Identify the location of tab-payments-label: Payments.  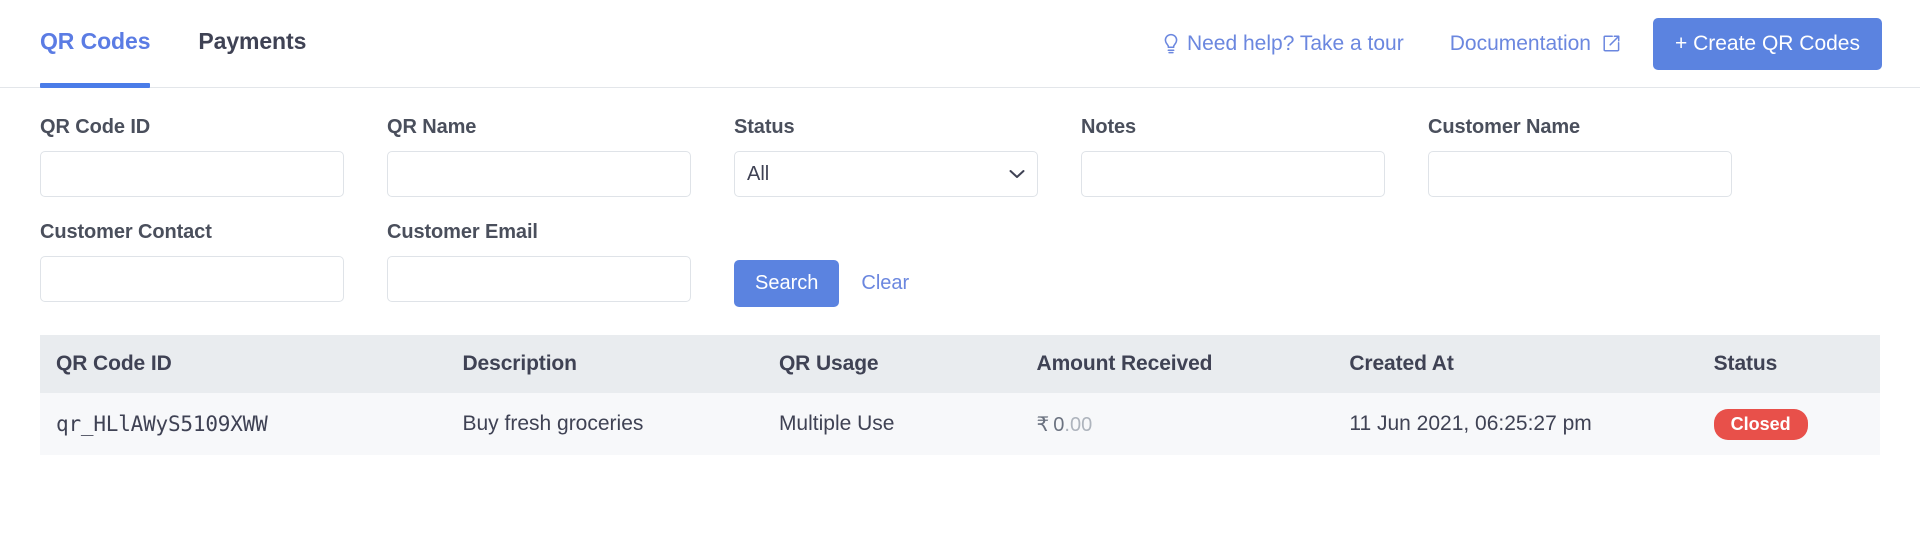
(252, 41).